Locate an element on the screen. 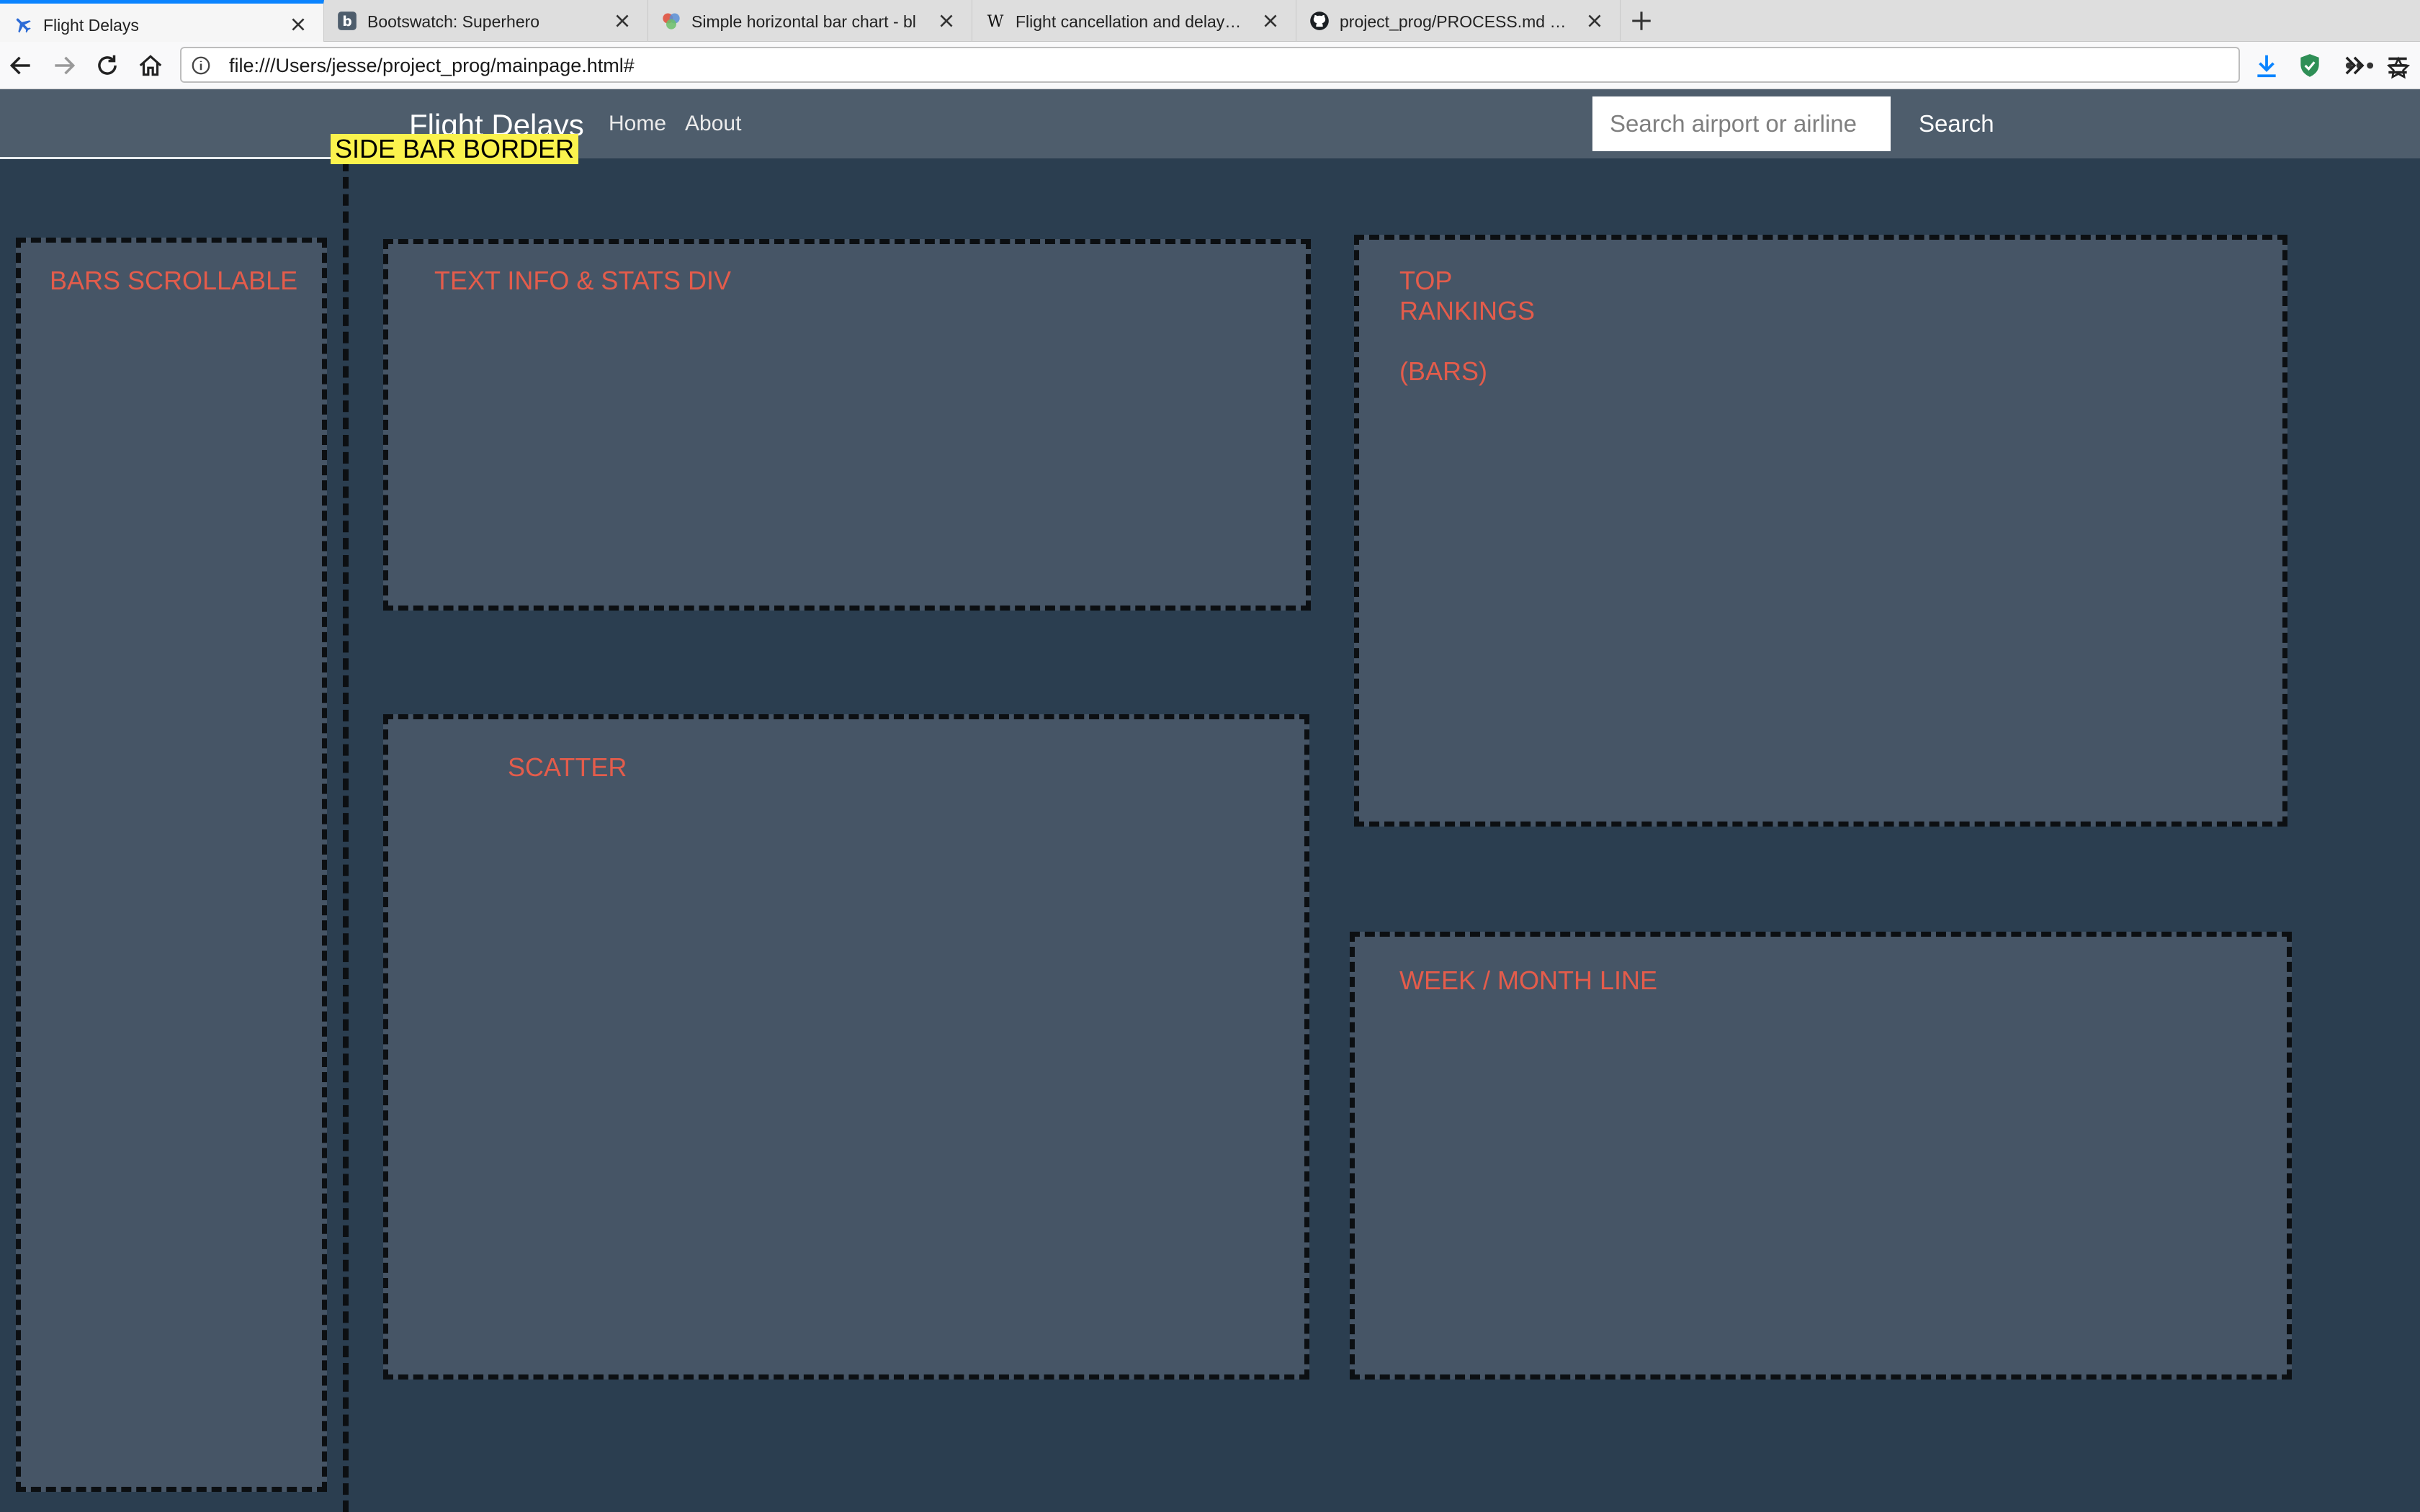 This screenshot has width=2420, height=1512. browser-tab-bar-chart: Simple horizontal bar chart - bl is located at coordinates (810, 21).